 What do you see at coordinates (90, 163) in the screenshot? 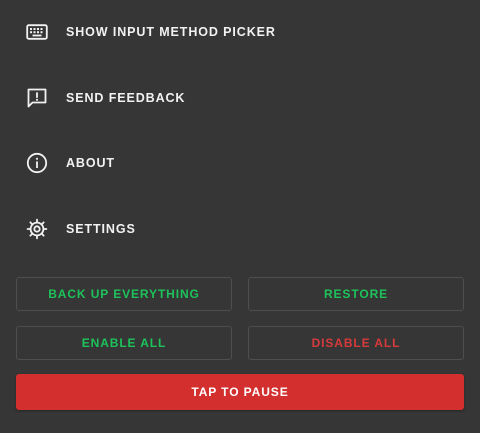
I see `menu-item-label: ABOUT` at bounding box center [90, 163].